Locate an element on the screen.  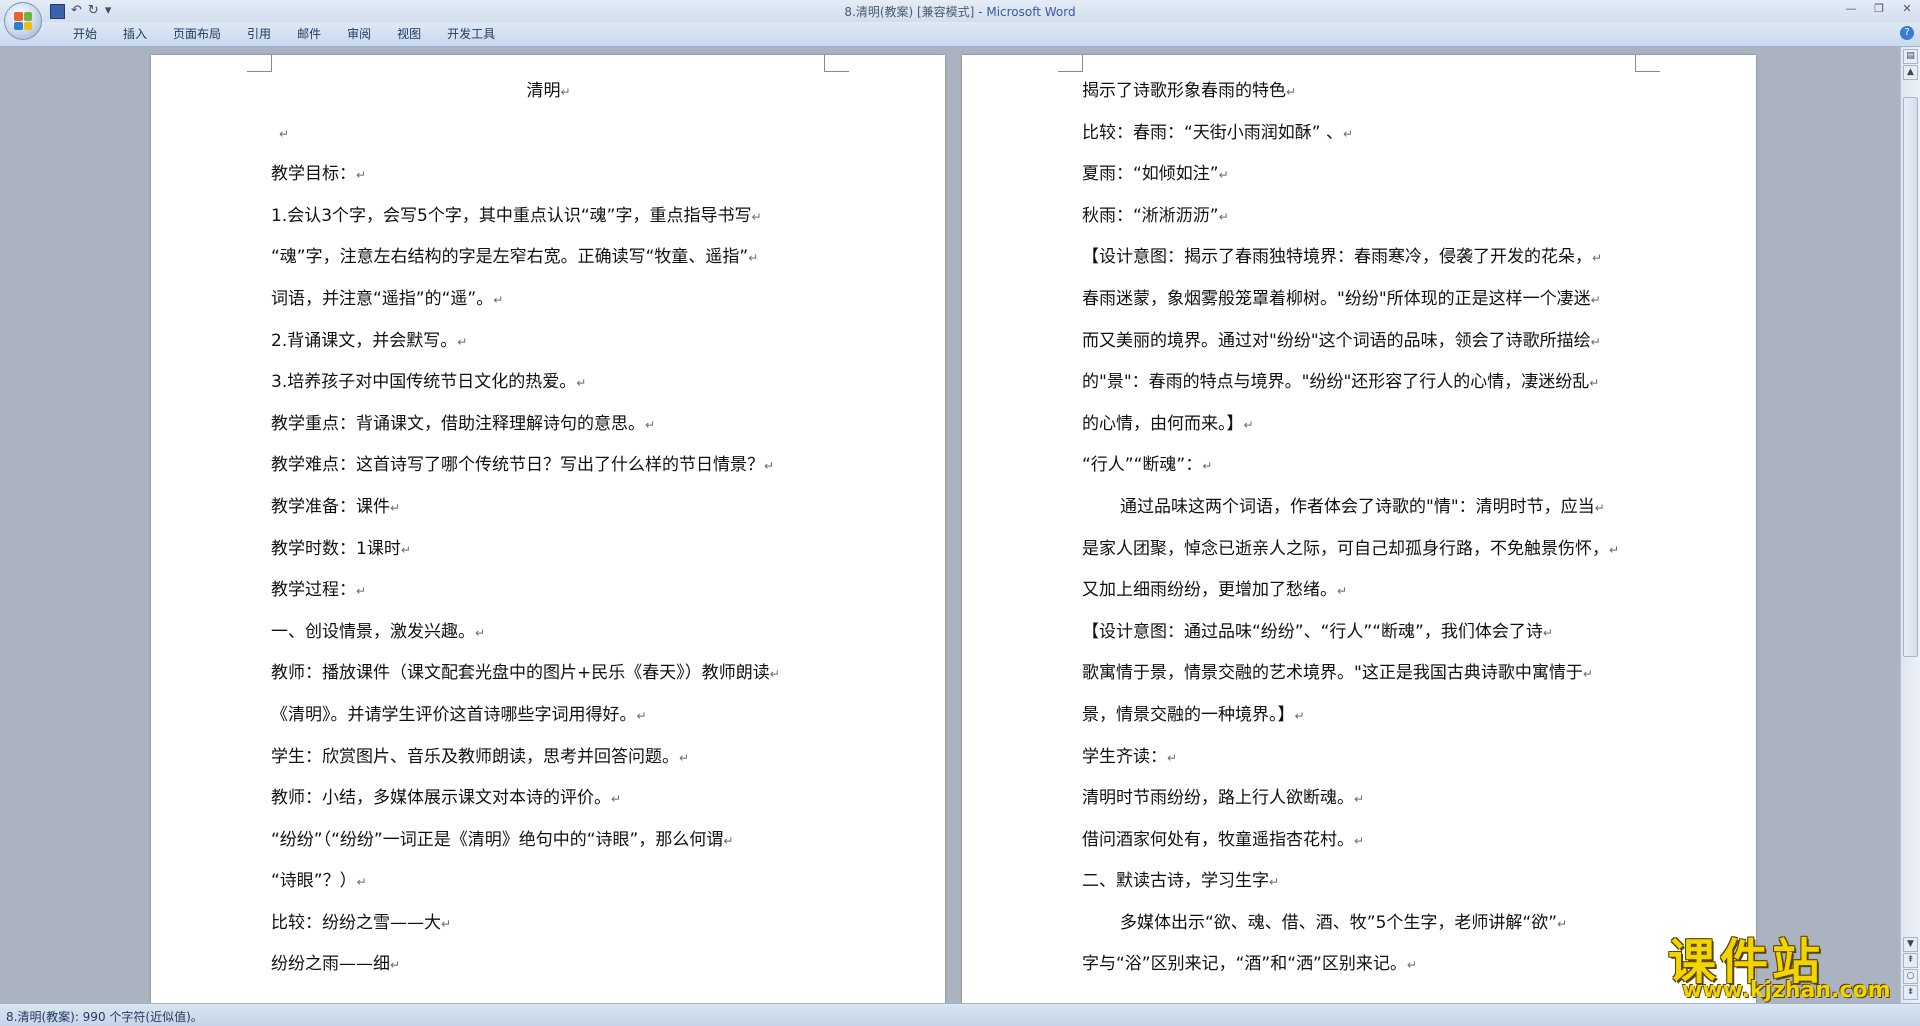
paragraph: 的"景"：春雨的特点与境界。"纷纷"还形容了行人的心情，凄迷纷乱↵ is located at coordinates (1359, 383).